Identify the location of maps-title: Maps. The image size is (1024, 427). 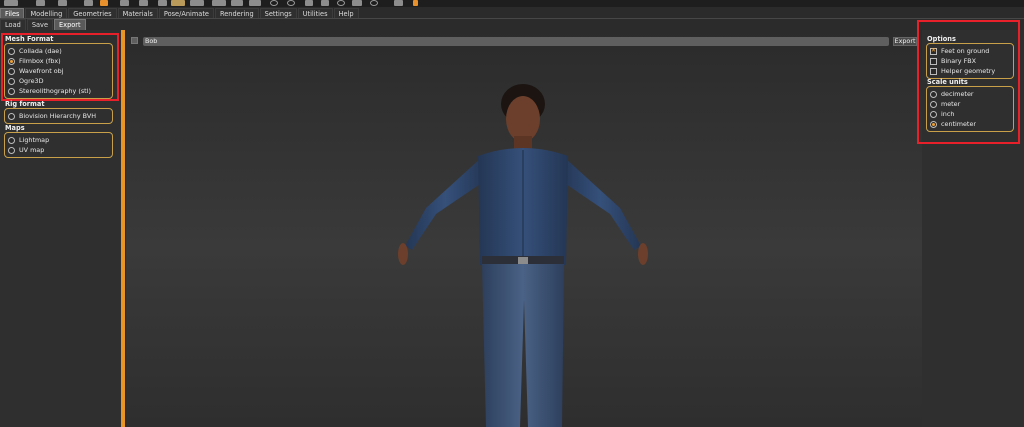
(15, 128).